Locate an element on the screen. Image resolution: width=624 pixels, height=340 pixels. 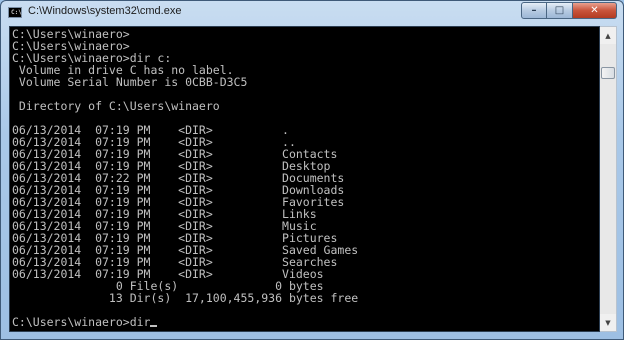
console-line: C:\Users\winaero>dir is located at coordinates (185, 322).